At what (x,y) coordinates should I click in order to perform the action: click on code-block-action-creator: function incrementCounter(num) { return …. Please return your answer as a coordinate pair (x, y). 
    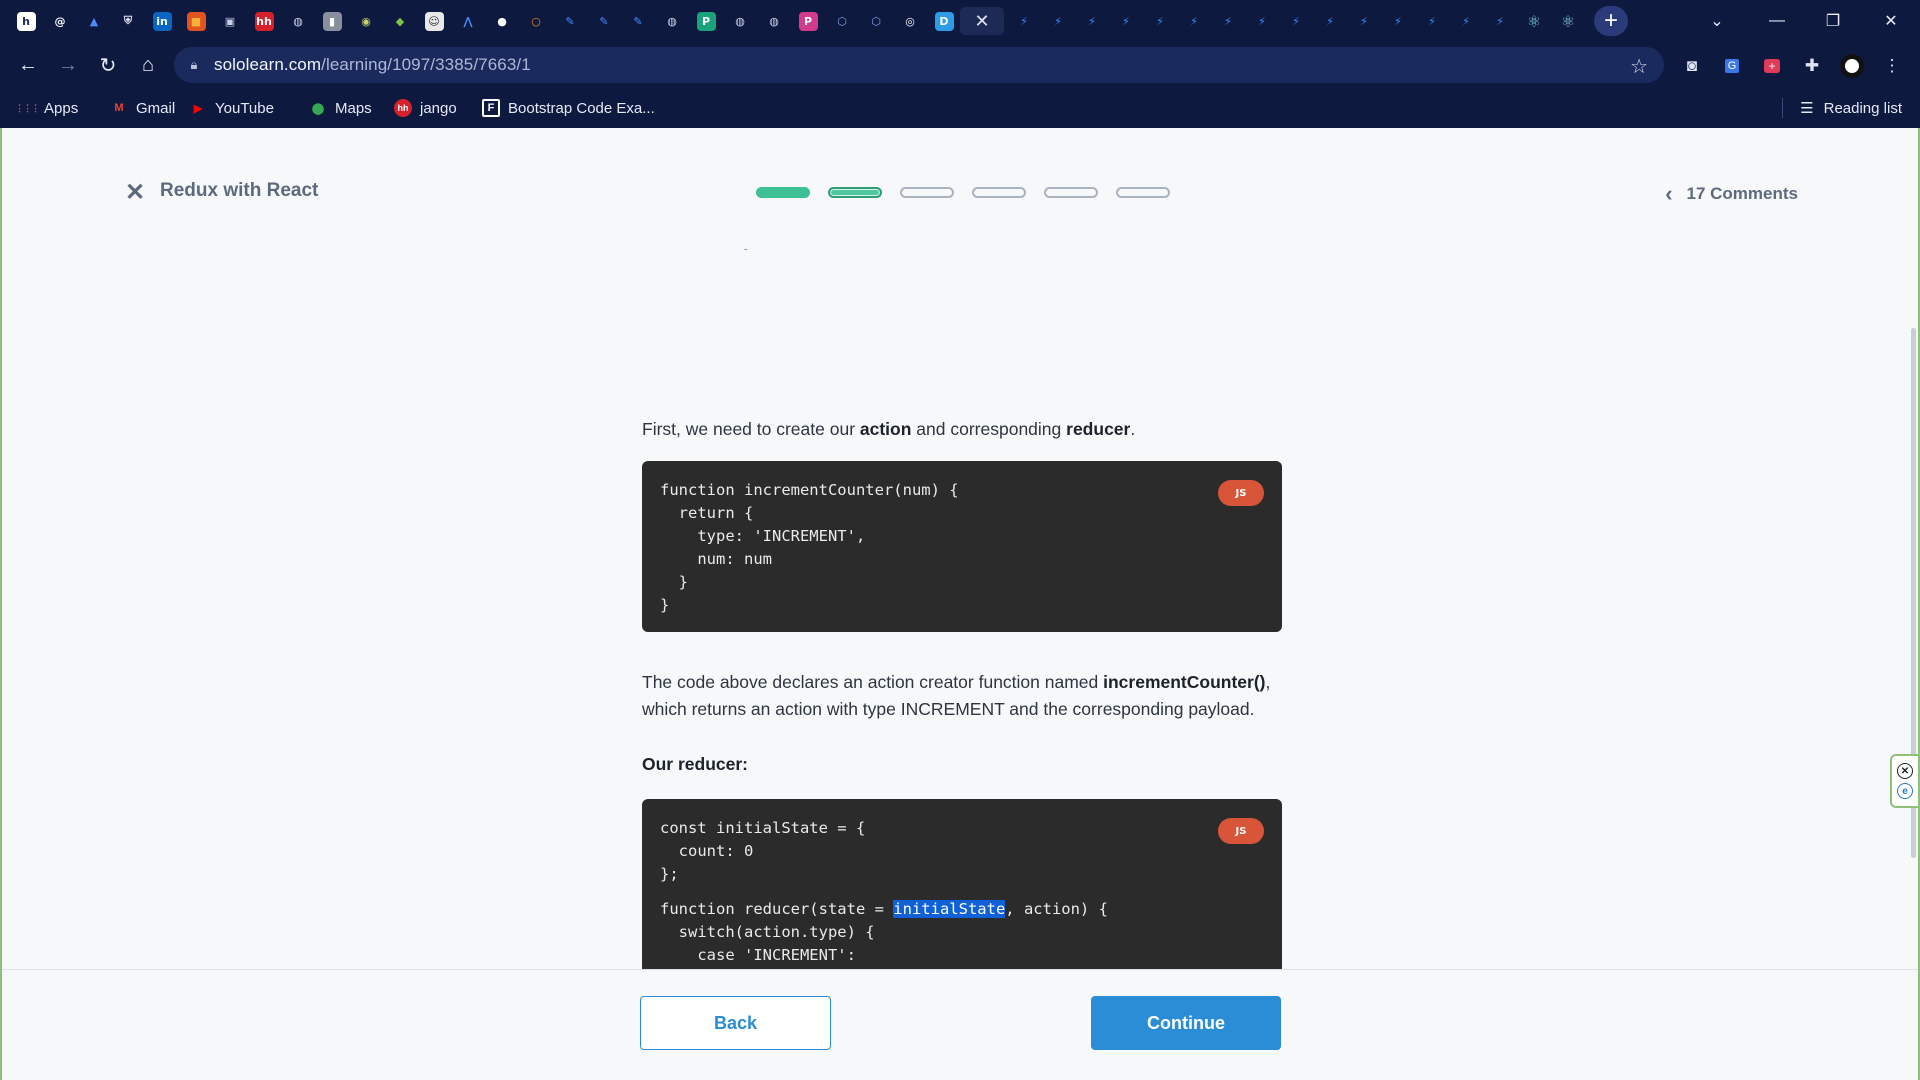
    Looking at the image, I should click on (962, 546).